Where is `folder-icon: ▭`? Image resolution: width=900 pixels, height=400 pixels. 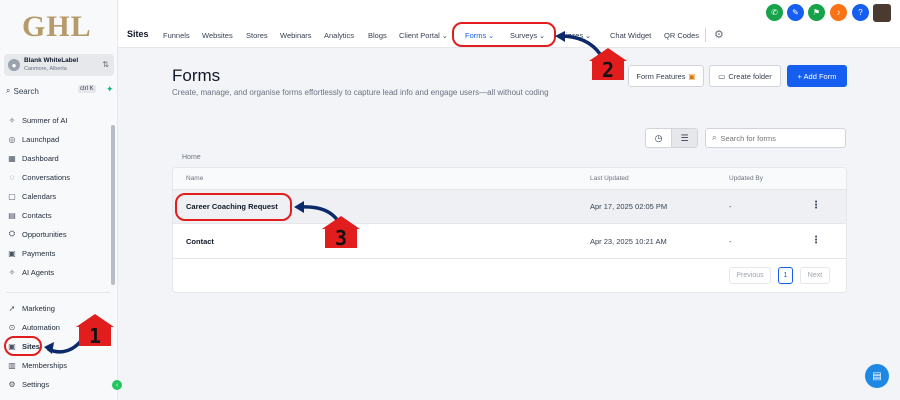
folder-icon: ▭ is located at coordinates (722, 76).